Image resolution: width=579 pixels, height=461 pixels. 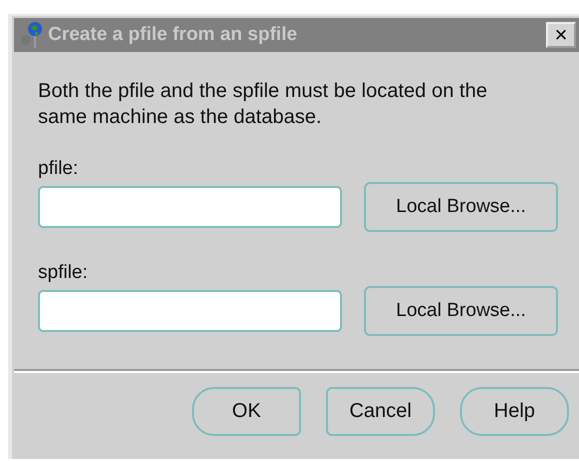 I want to click on instruction-text: Both the pfile and the spfile must be located on the same machine as the database., so click(x=263, y=104).